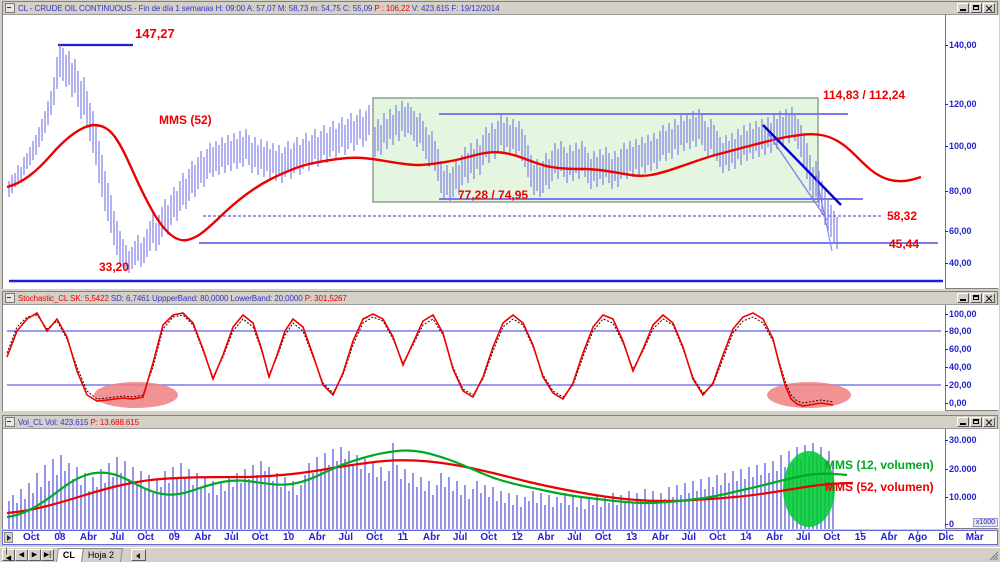  I want to click on stochastic-p: P: 301,5267, so click(325, 298).